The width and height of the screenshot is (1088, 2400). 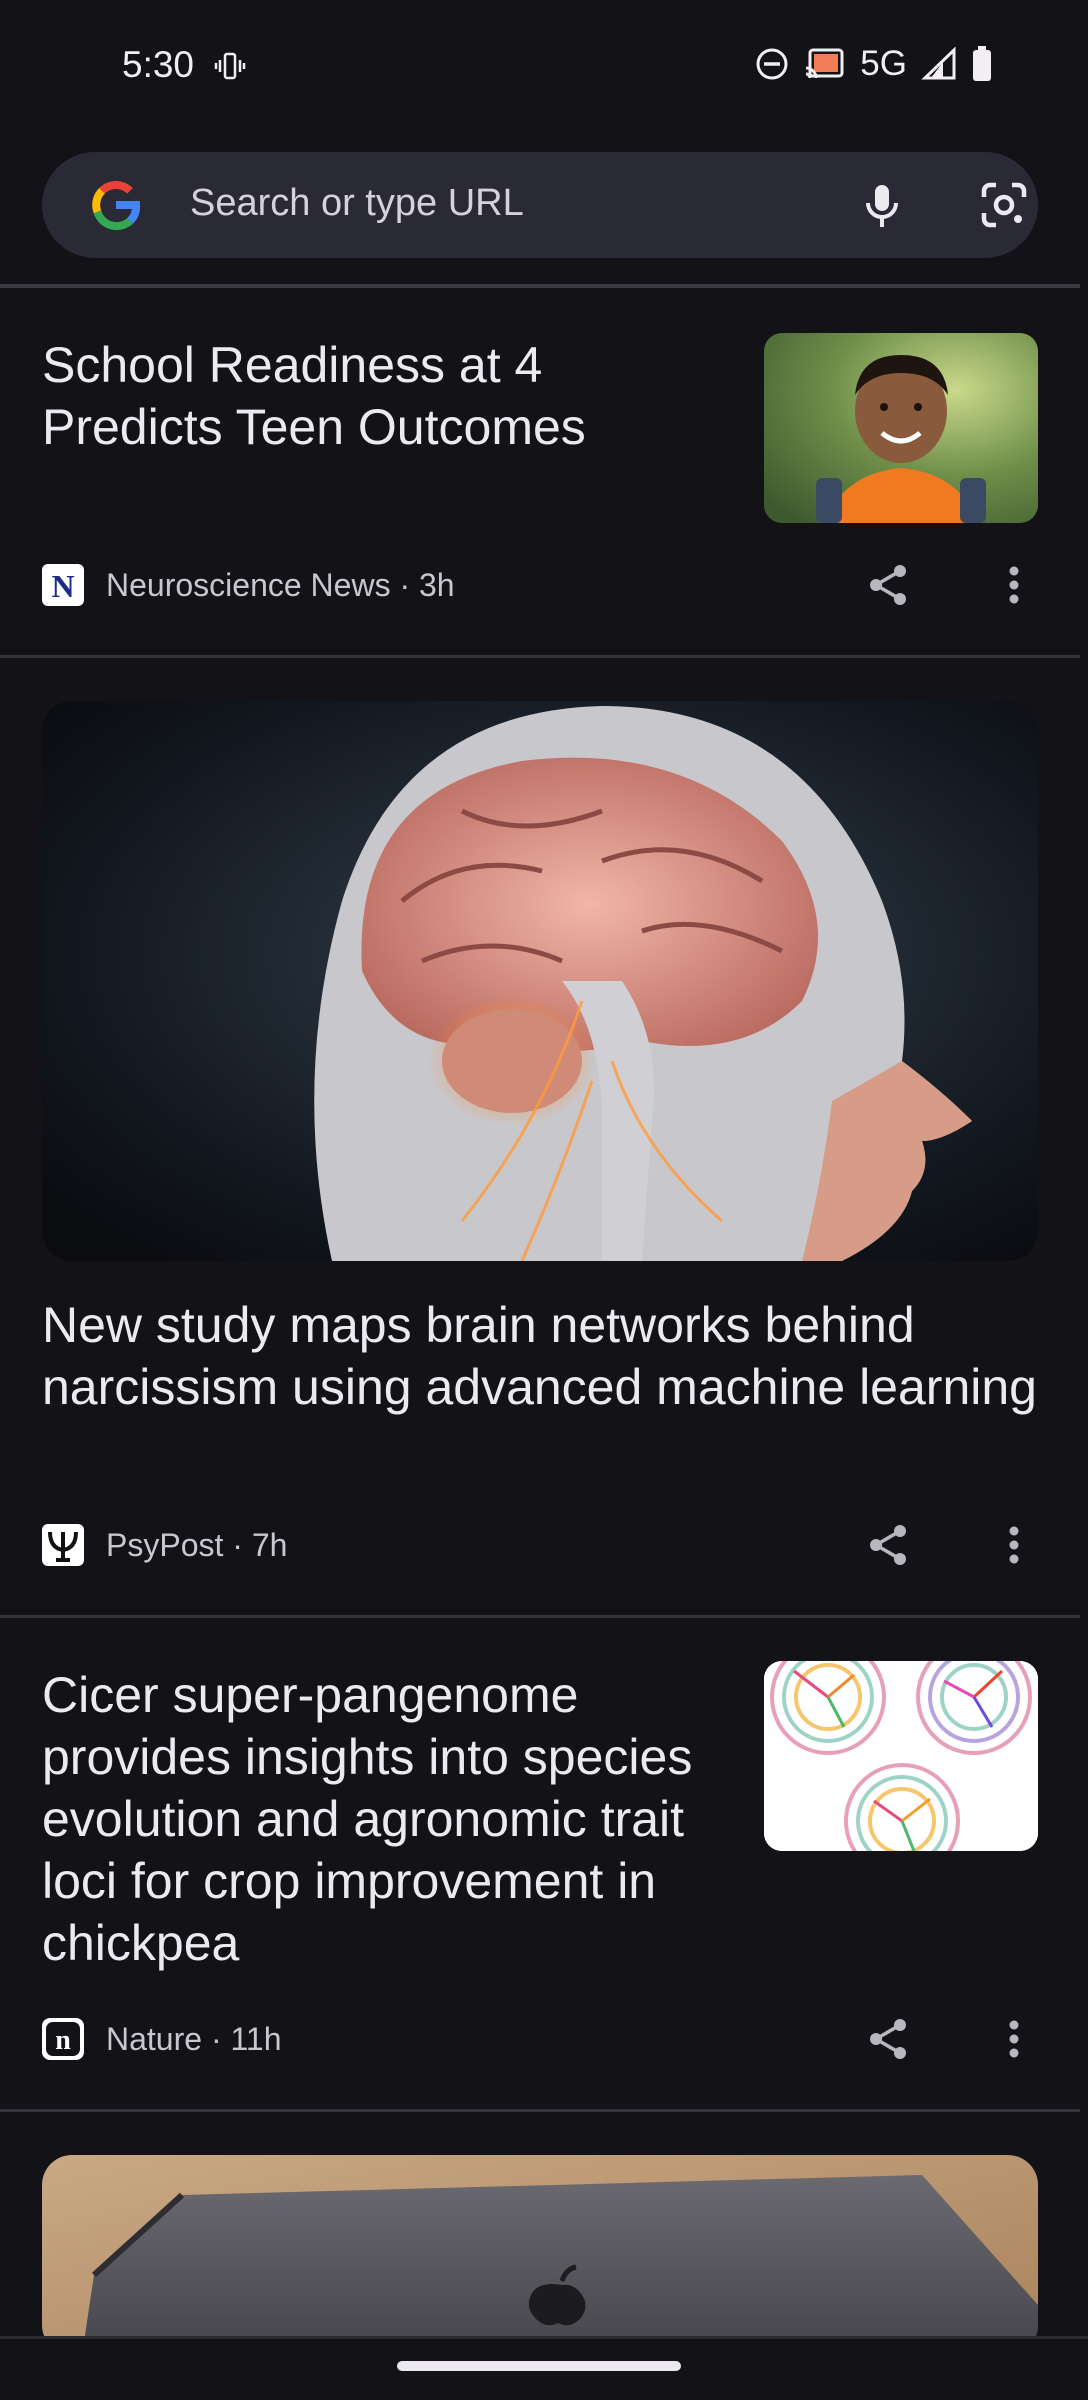 I want to click on child-photo, so click(x=901, y=428).